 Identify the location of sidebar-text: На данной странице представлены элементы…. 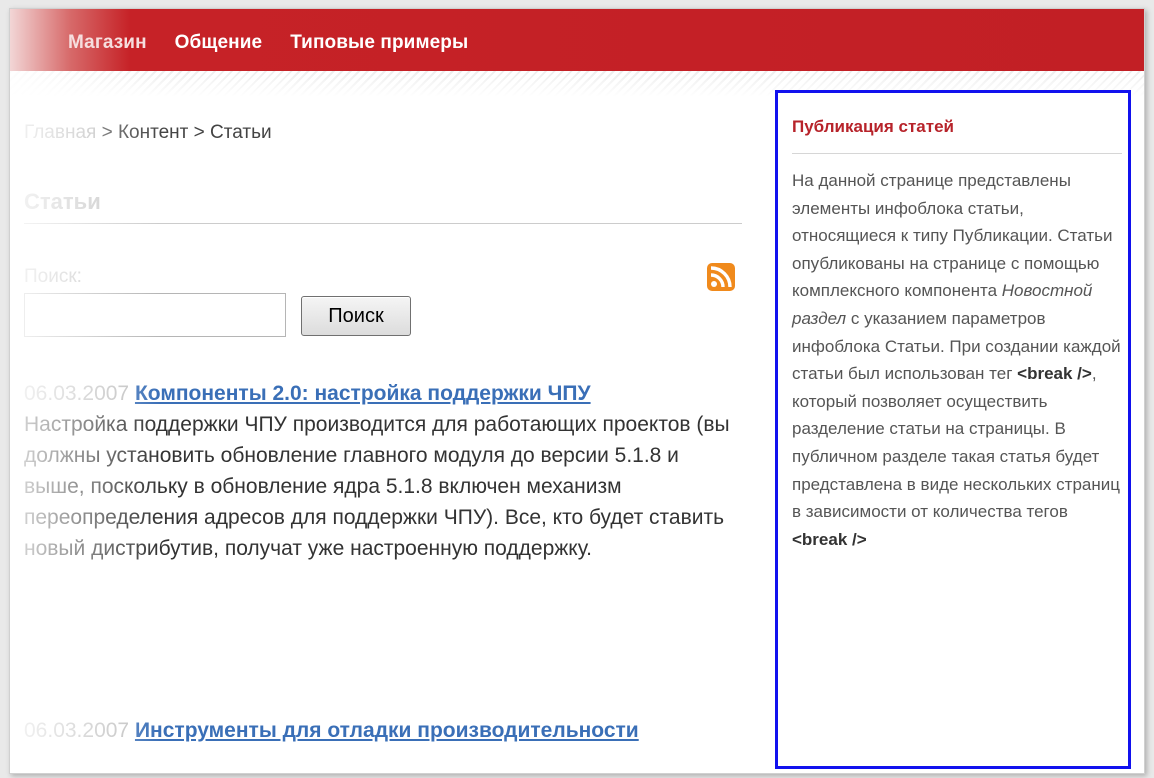
(958, 360).